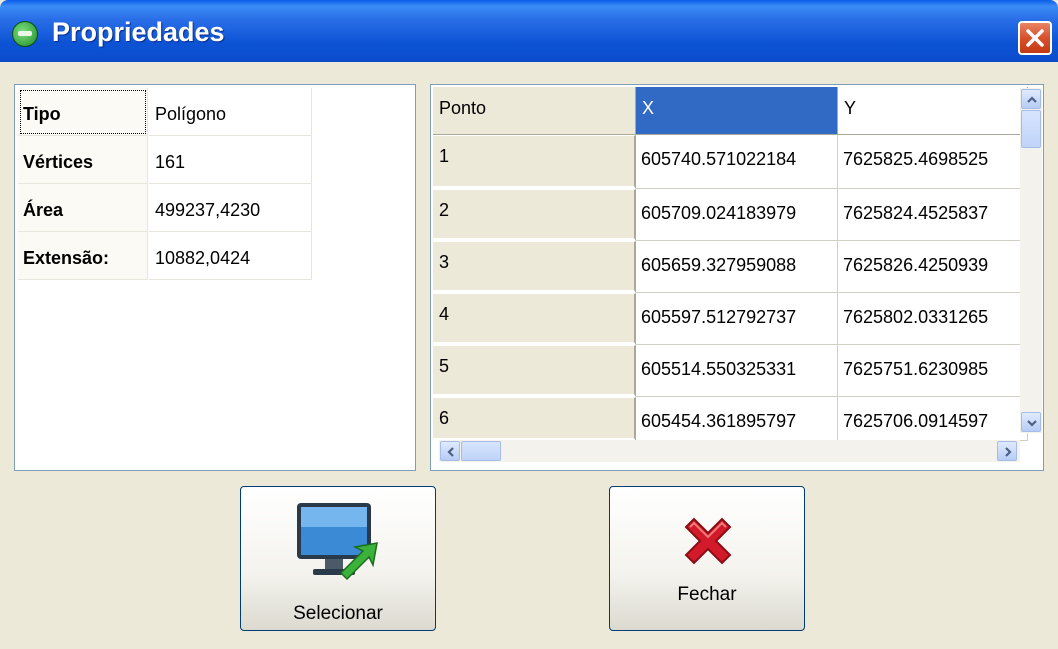  What do you see at coordinates (737, 162) in the screenshot?
I see `cell-x: 605740.571022184` at bounding box center [737, 162].